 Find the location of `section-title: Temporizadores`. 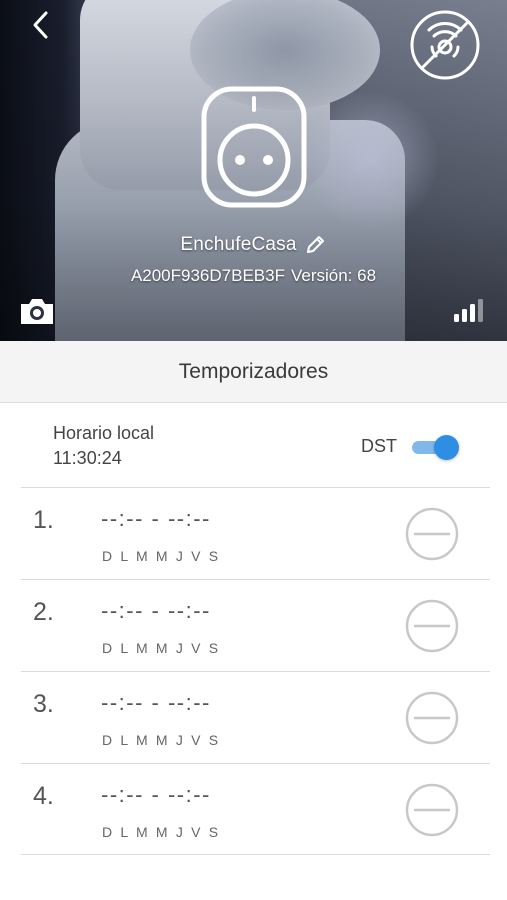

section-title: Temporizadores is located at coordinates (253, 371).